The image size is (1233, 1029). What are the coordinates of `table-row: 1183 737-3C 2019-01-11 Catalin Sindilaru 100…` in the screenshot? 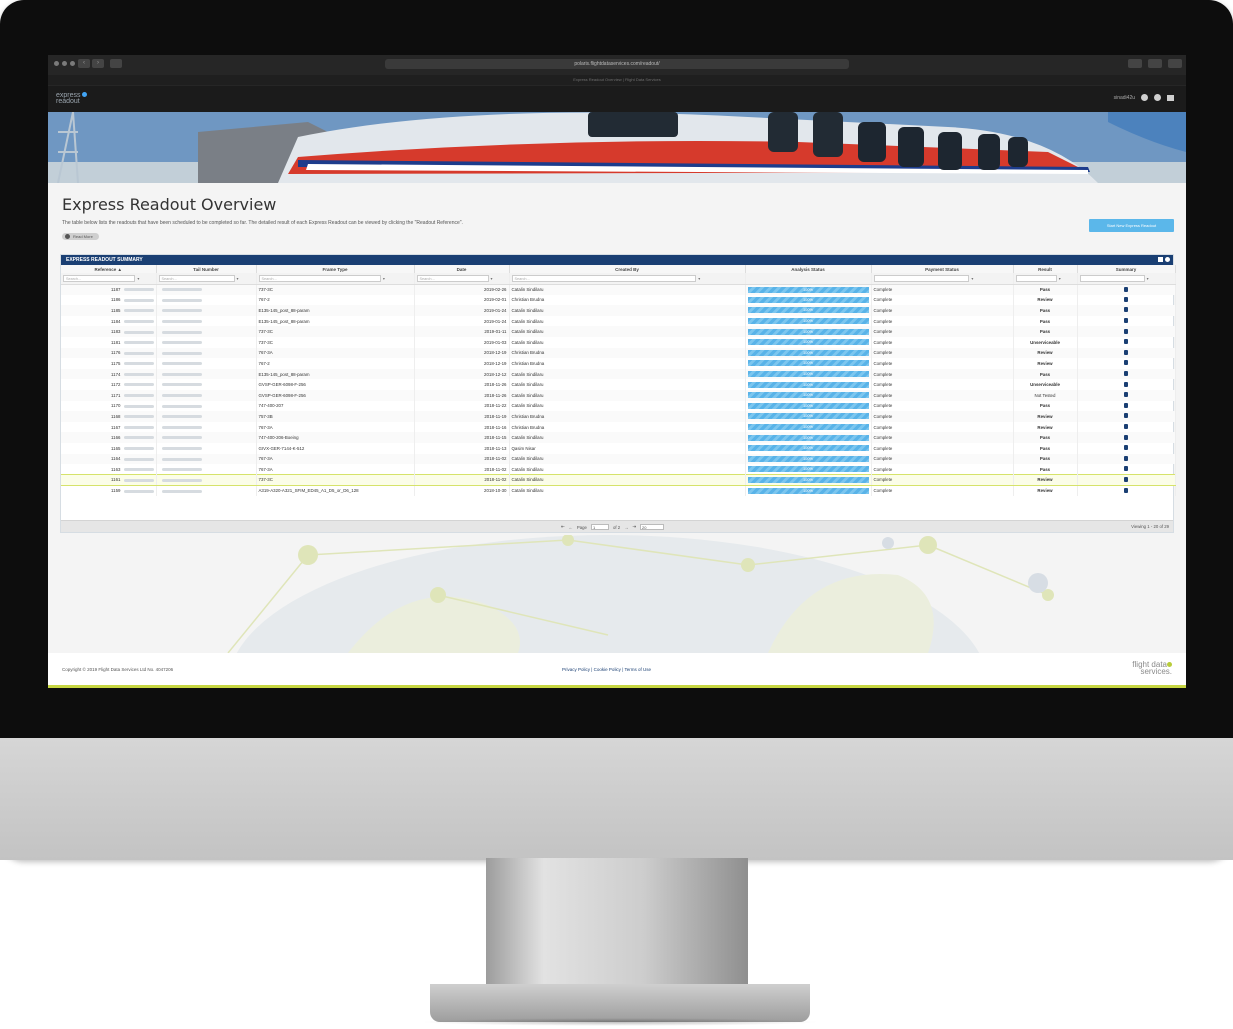 It's located at (618, 331).